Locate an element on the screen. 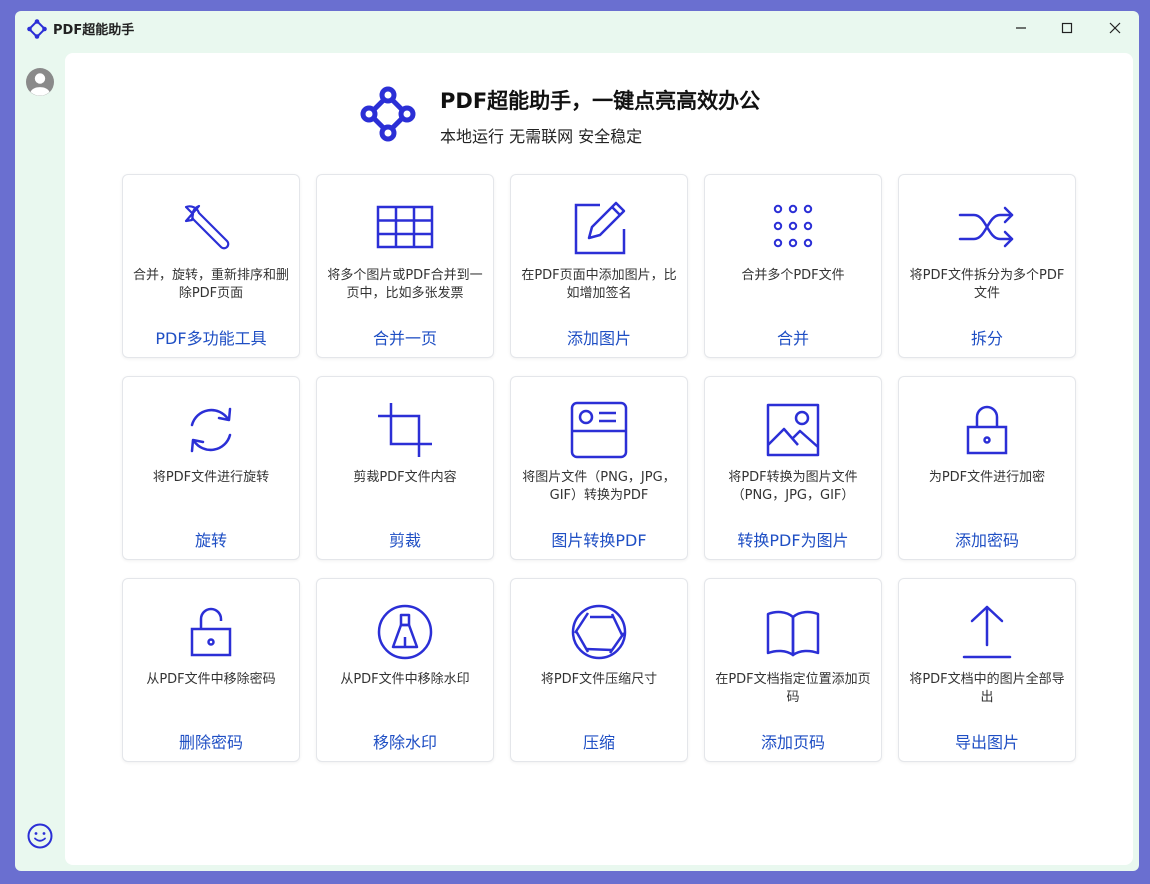 The image size is (1150, 884). card-title: 图片转换PDF is located at coordinates (599, 540).